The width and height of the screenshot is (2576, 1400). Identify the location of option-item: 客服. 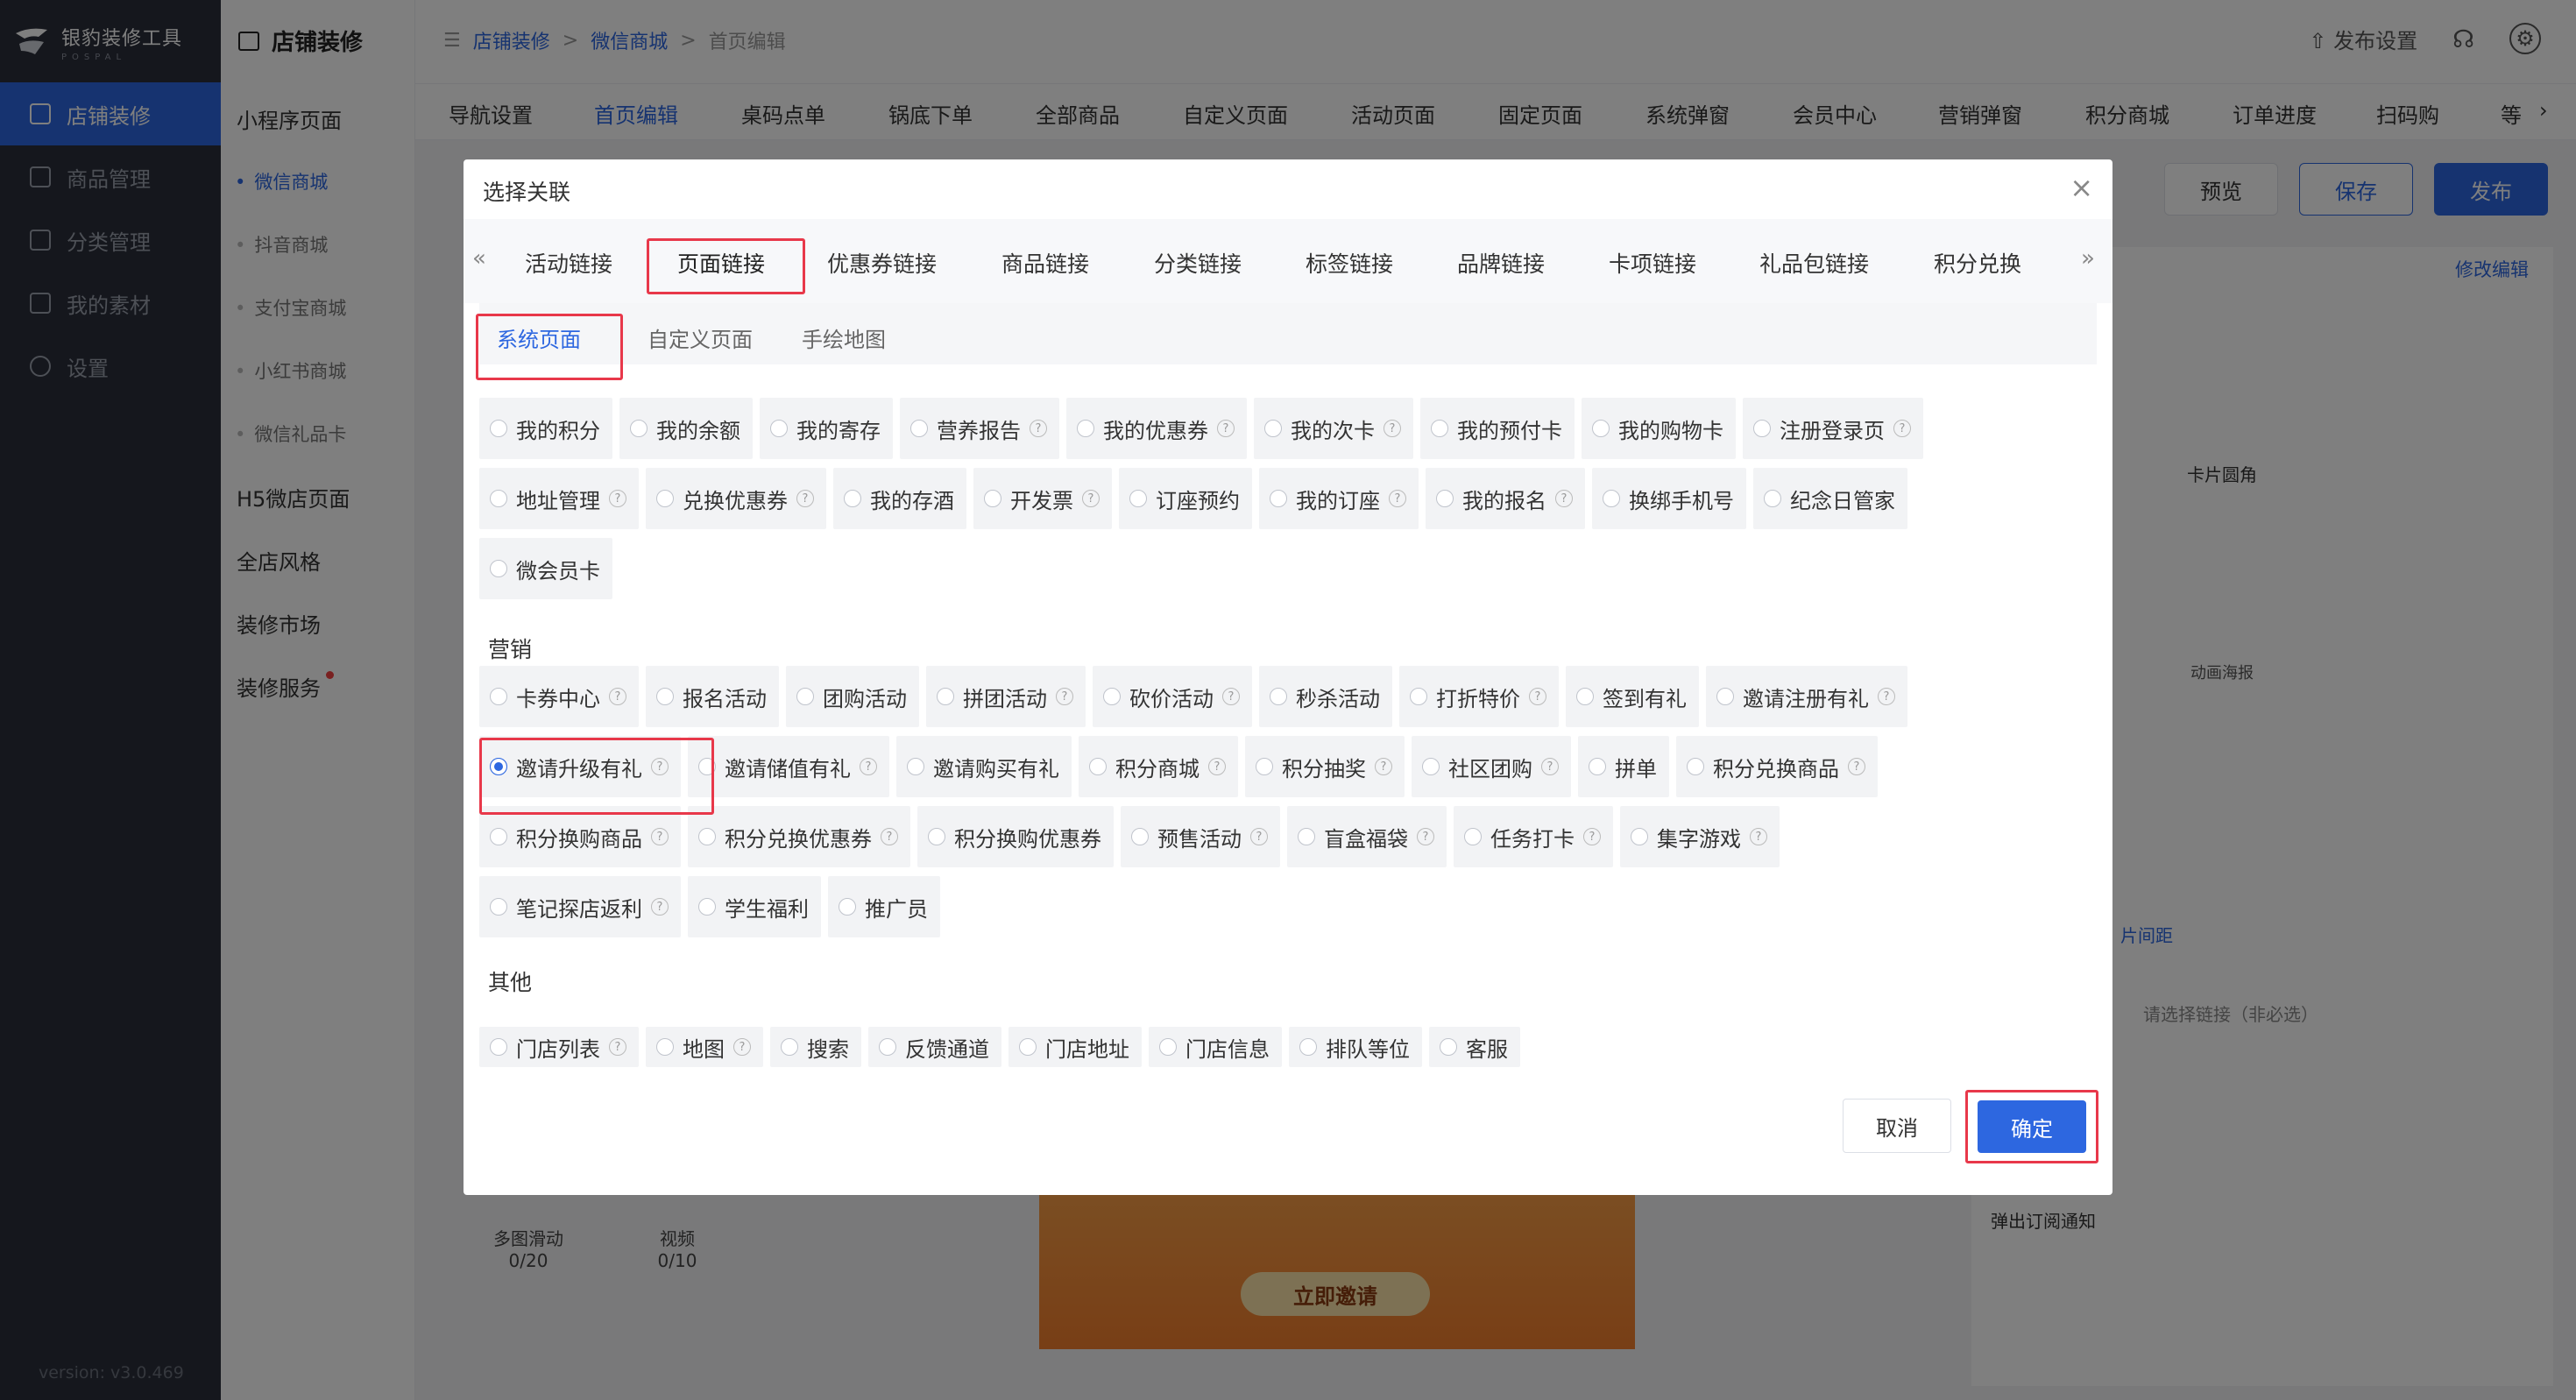
(1474, 1047).